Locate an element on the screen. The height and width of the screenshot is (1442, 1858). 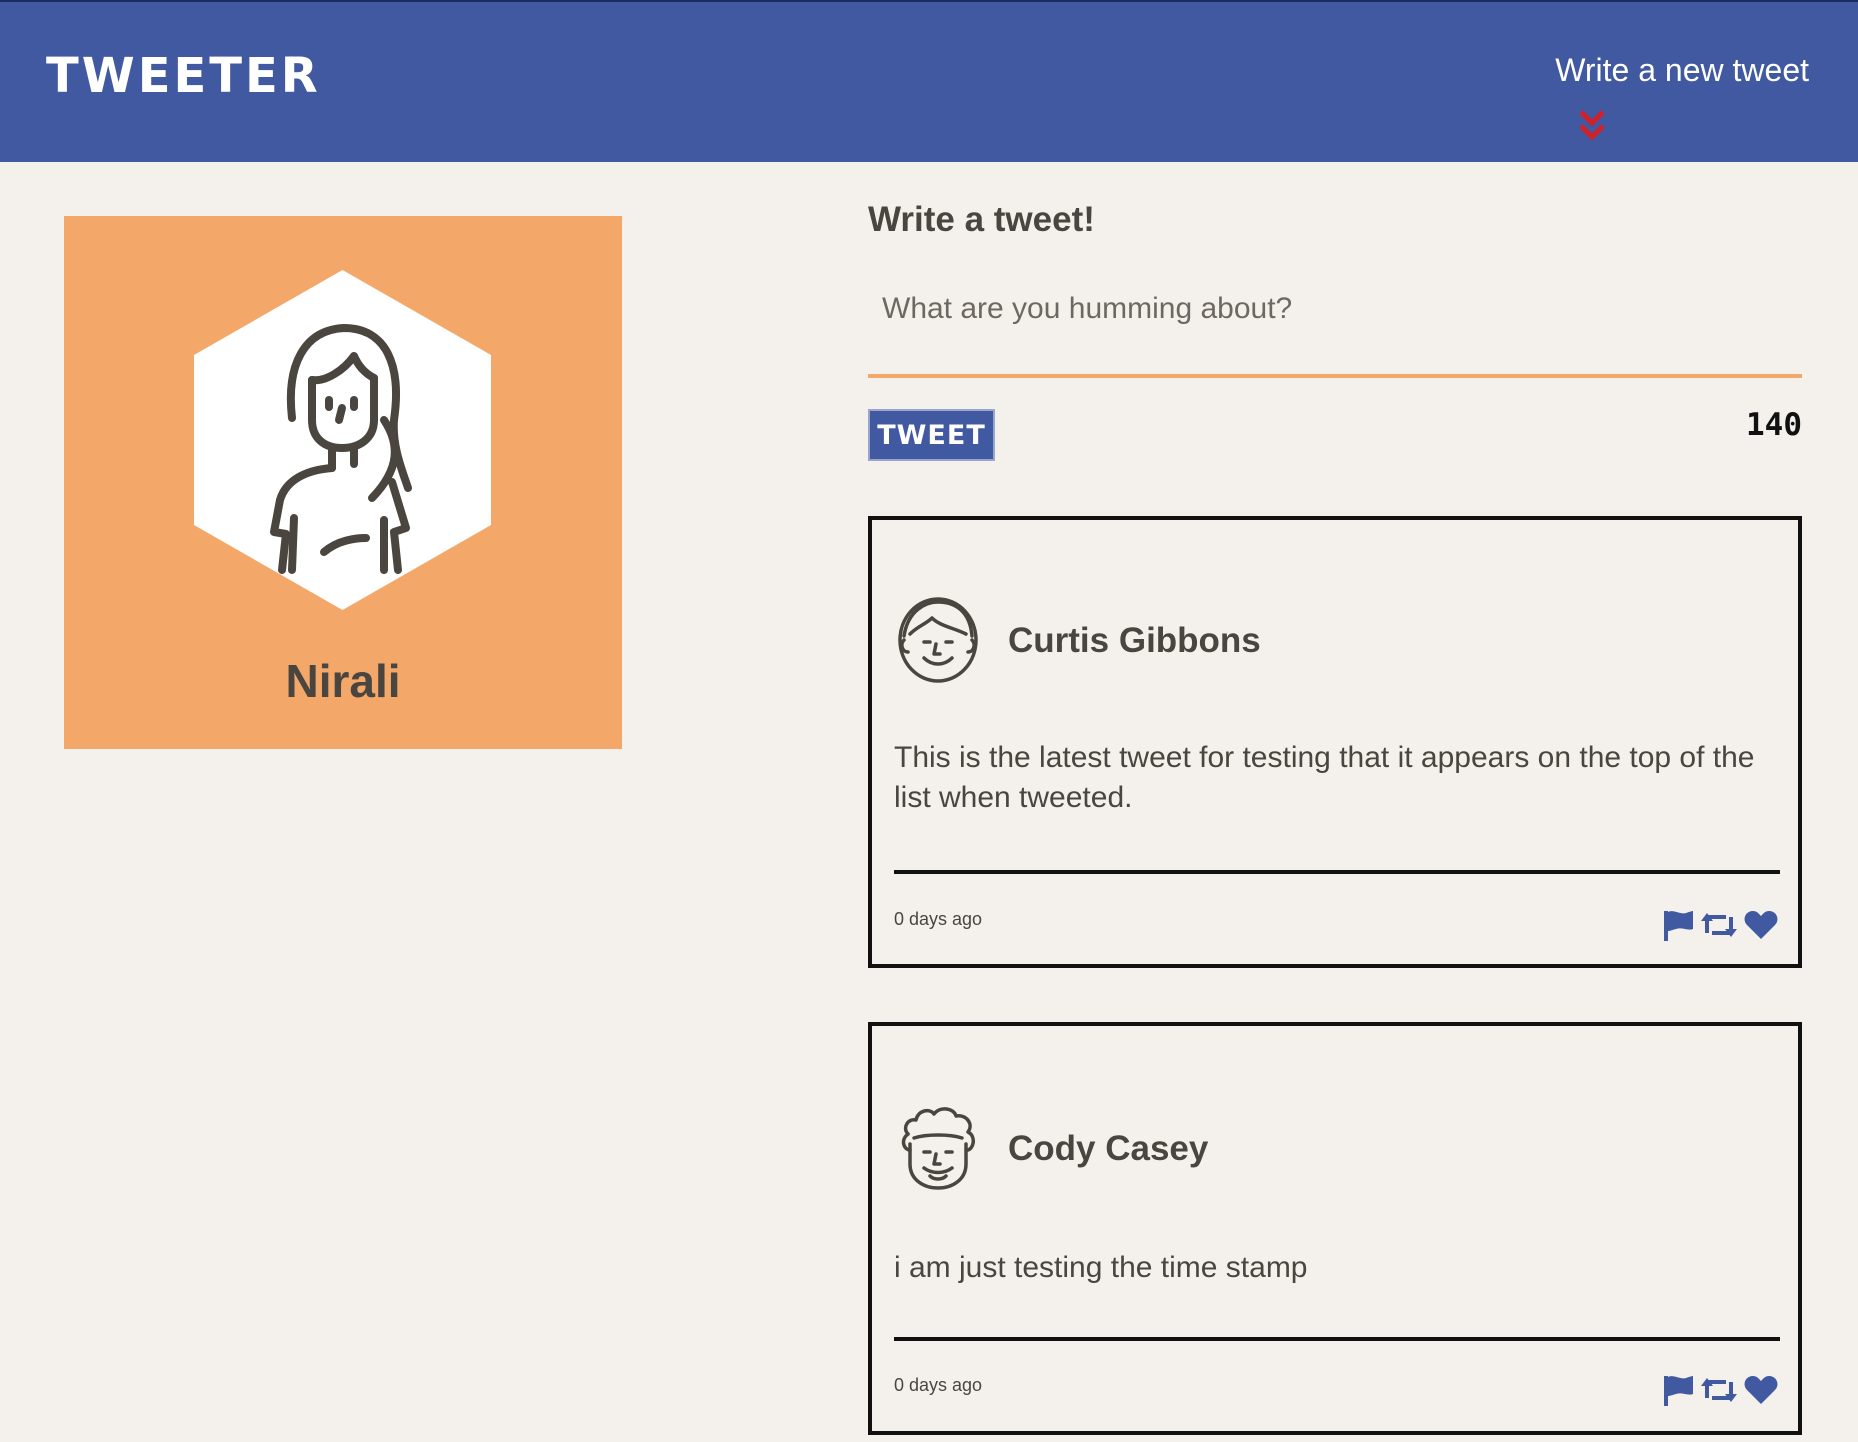
profile-avatar is located at coordinates (342, 440).